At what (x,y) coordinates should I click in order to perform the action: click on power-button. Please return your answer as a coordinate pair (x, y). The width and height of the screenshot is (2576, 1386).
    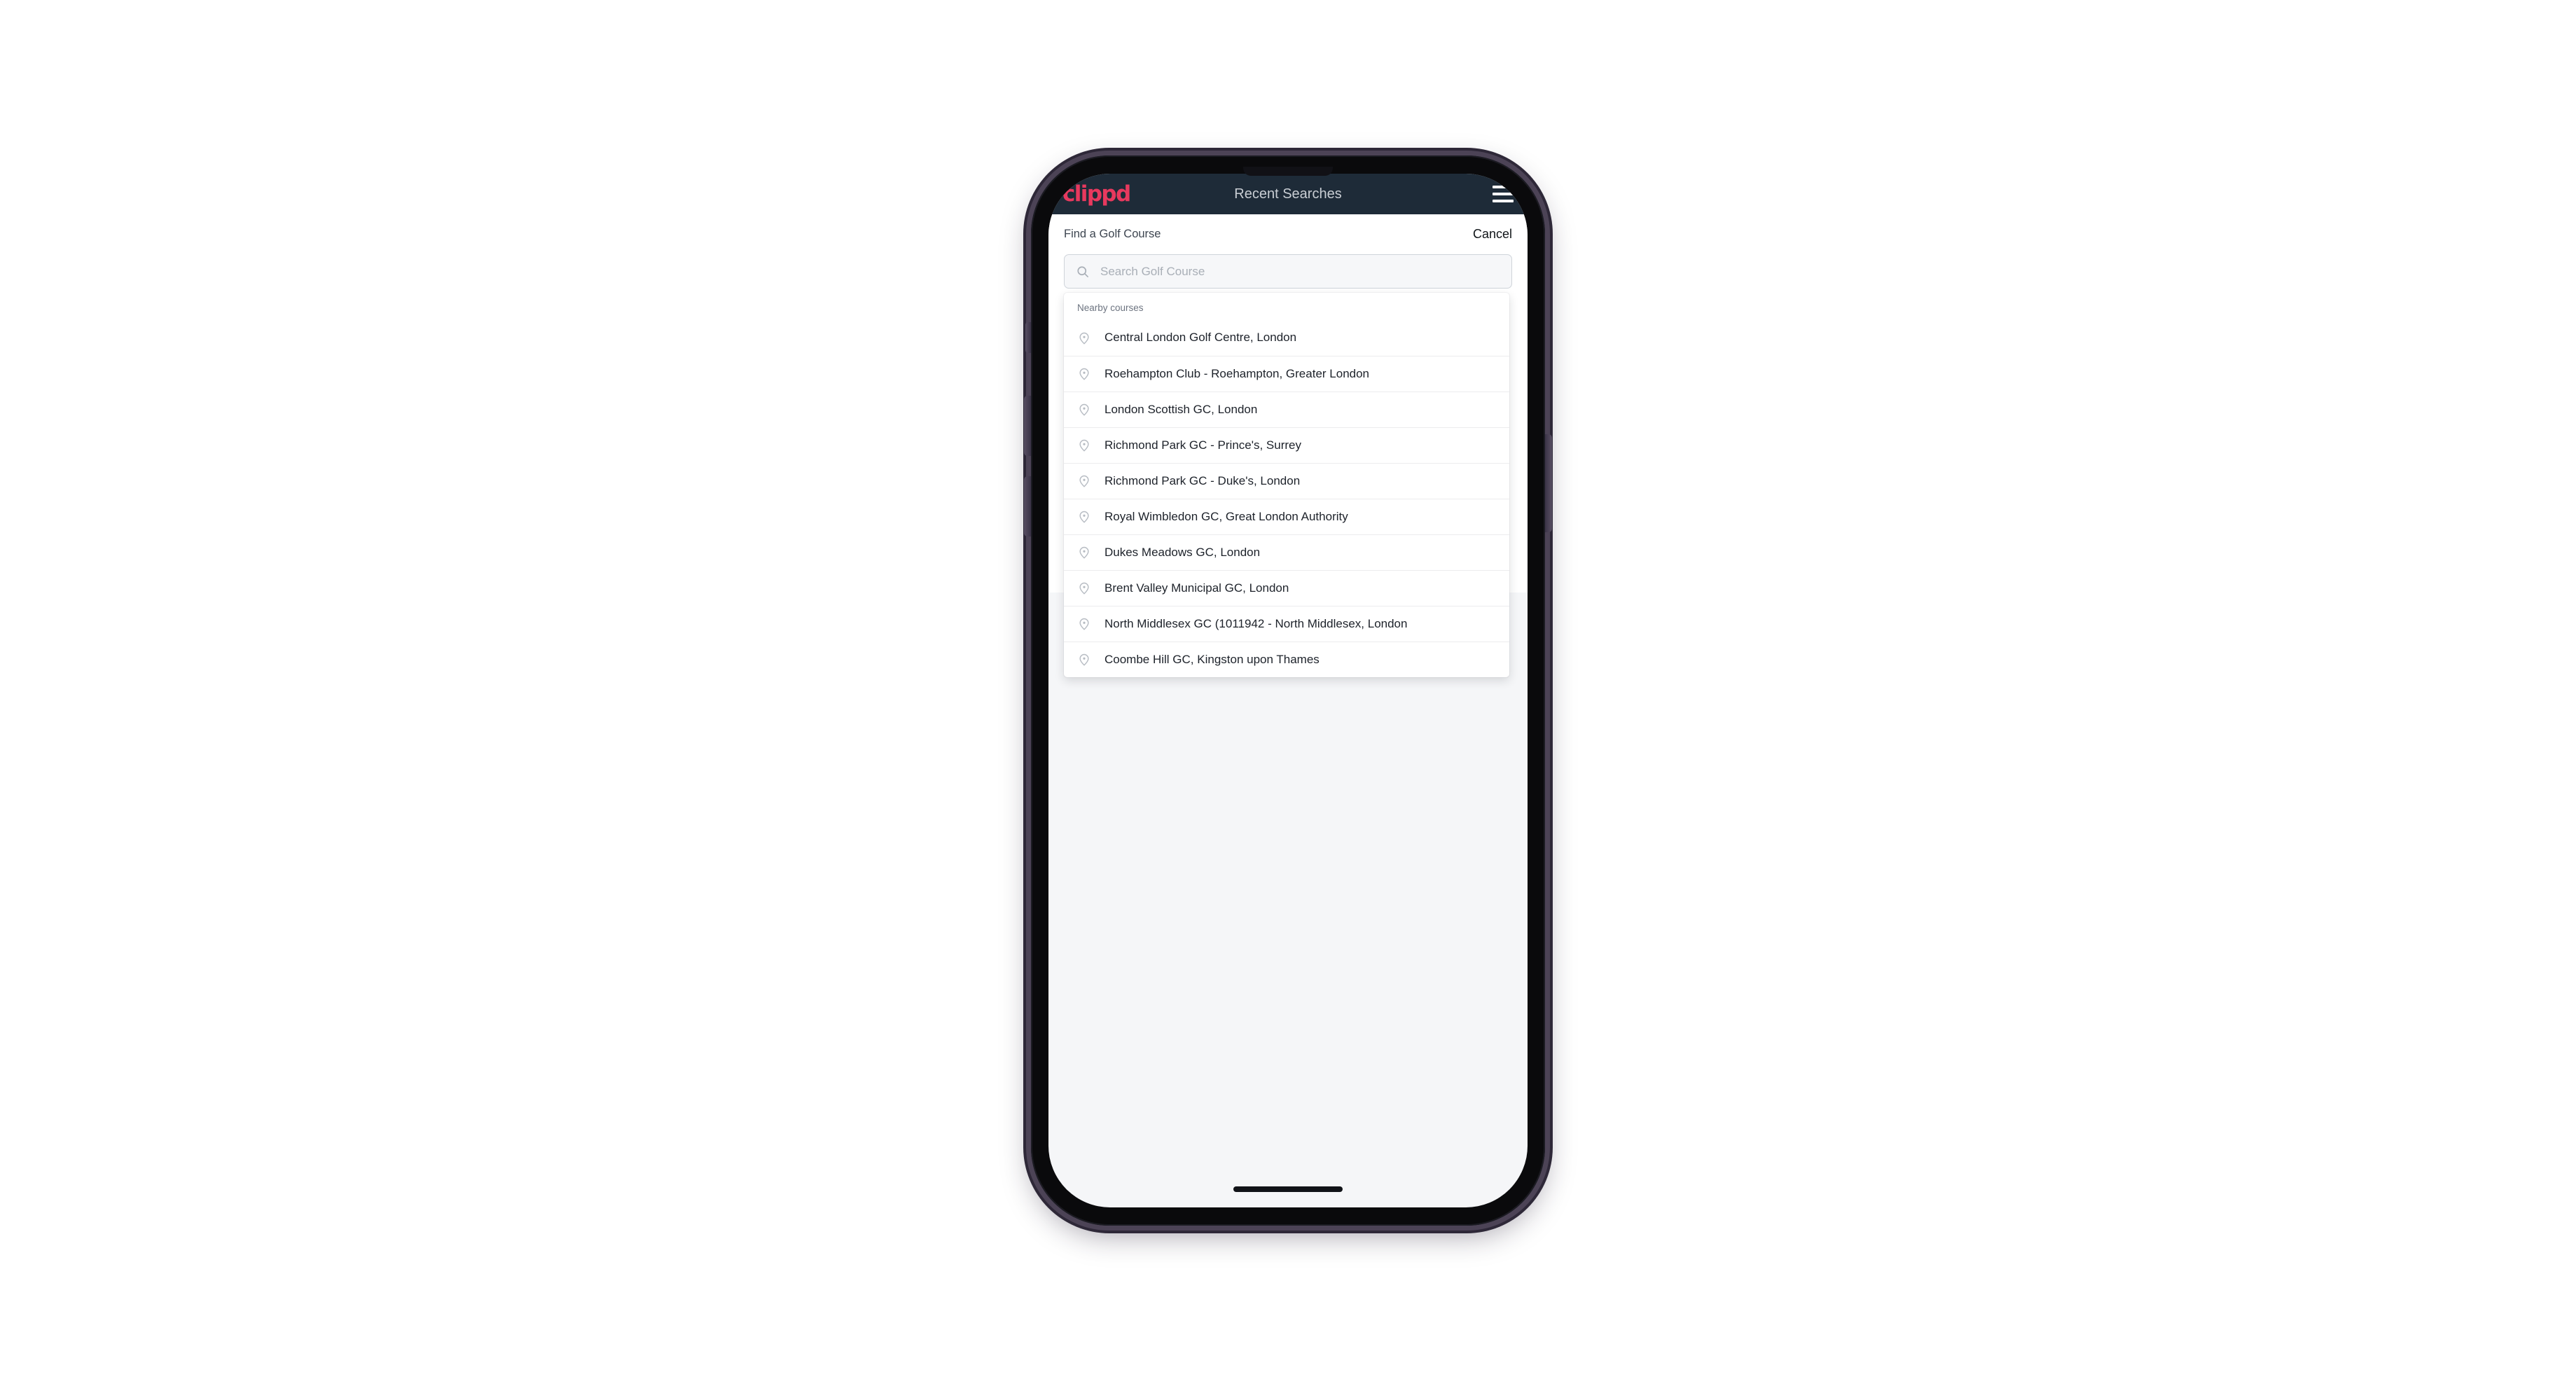
    Looking at the image, I should click on (1549, 483).